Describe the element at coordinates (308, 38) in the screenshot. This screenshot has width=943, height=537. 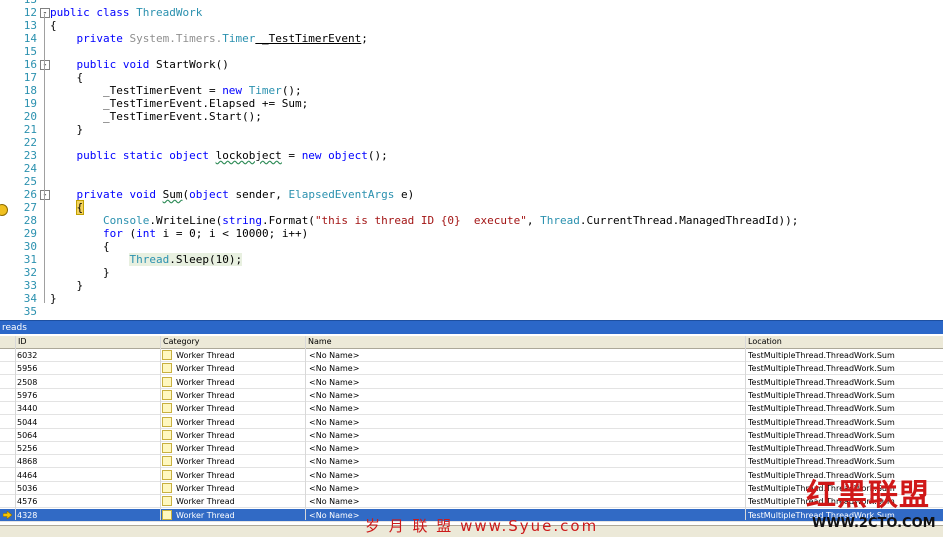
I see `code-token: _TestTimerEvent` at that location.